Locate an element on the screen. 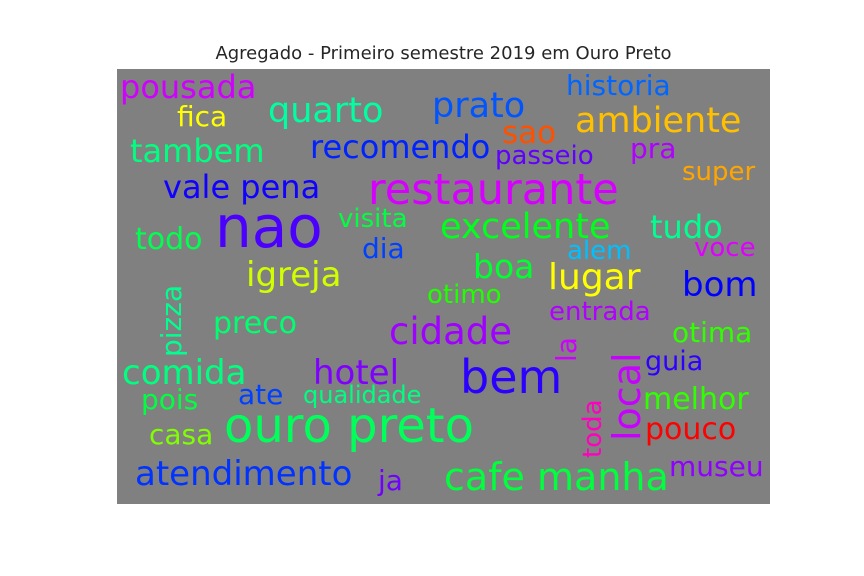 The width and height of the screenshot is (864, 576). word-qualidade: qualidade is located at coordinates (362, 395).